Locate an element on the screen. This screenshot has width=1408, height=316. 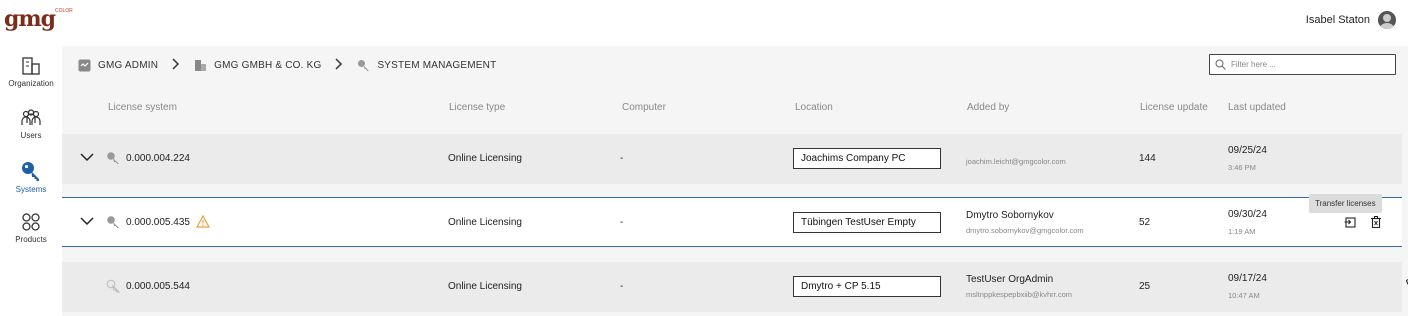
license-update-value: 144 is located at coordinates (1147, 158).